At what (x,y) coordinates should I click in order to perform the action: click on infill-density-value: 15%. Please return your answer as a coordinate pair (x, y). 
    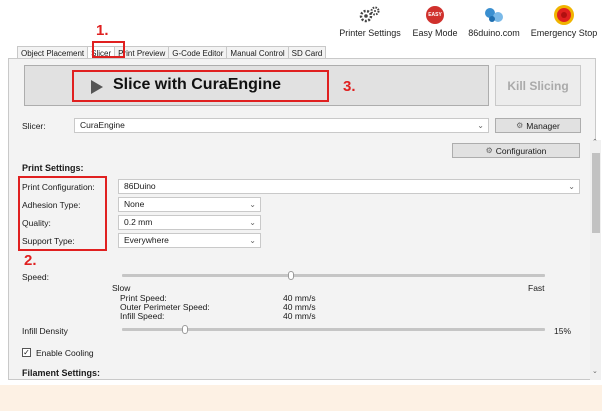
    Looking at the image, I should click on (563, 331).